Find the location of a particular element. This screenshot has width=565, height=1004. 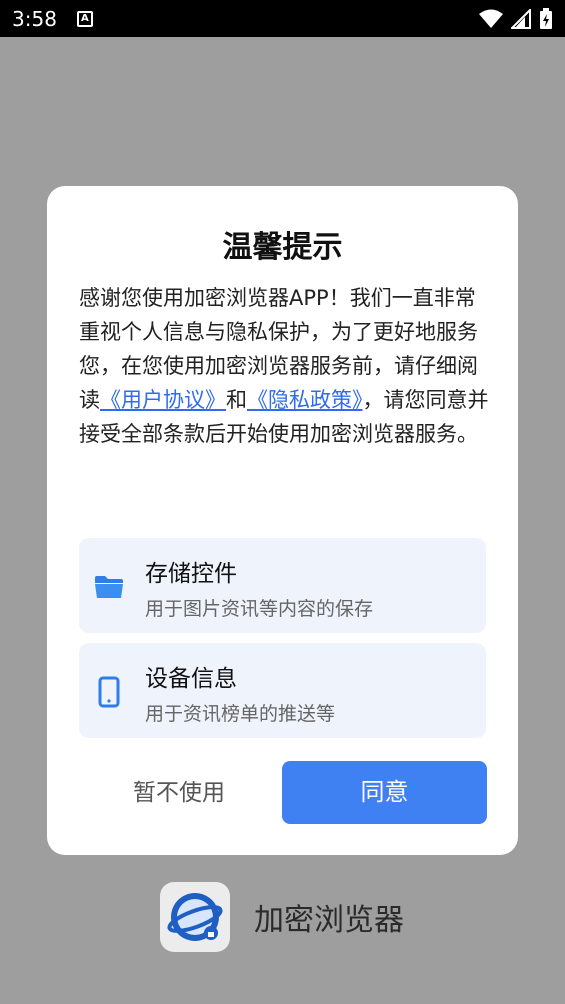

cellular-icon is located at coordinates (521, 18).